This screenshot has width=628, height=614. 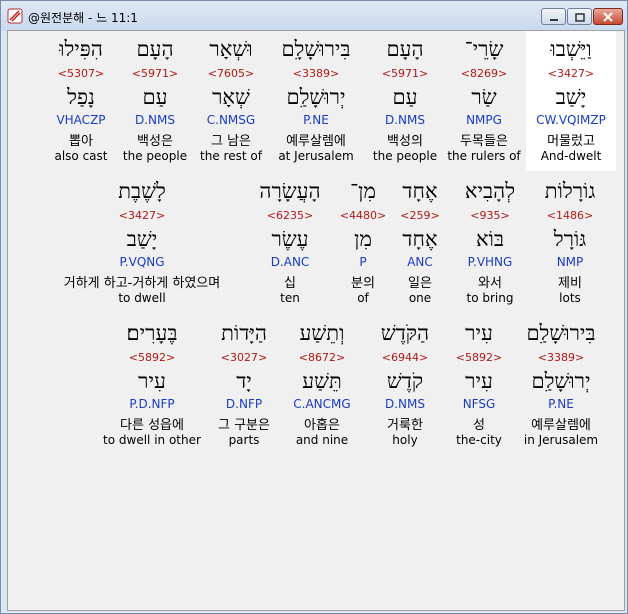 I want to click on korean-gloss: 거하게 하고-거하게 하였으며, so click(x=142, y=283).